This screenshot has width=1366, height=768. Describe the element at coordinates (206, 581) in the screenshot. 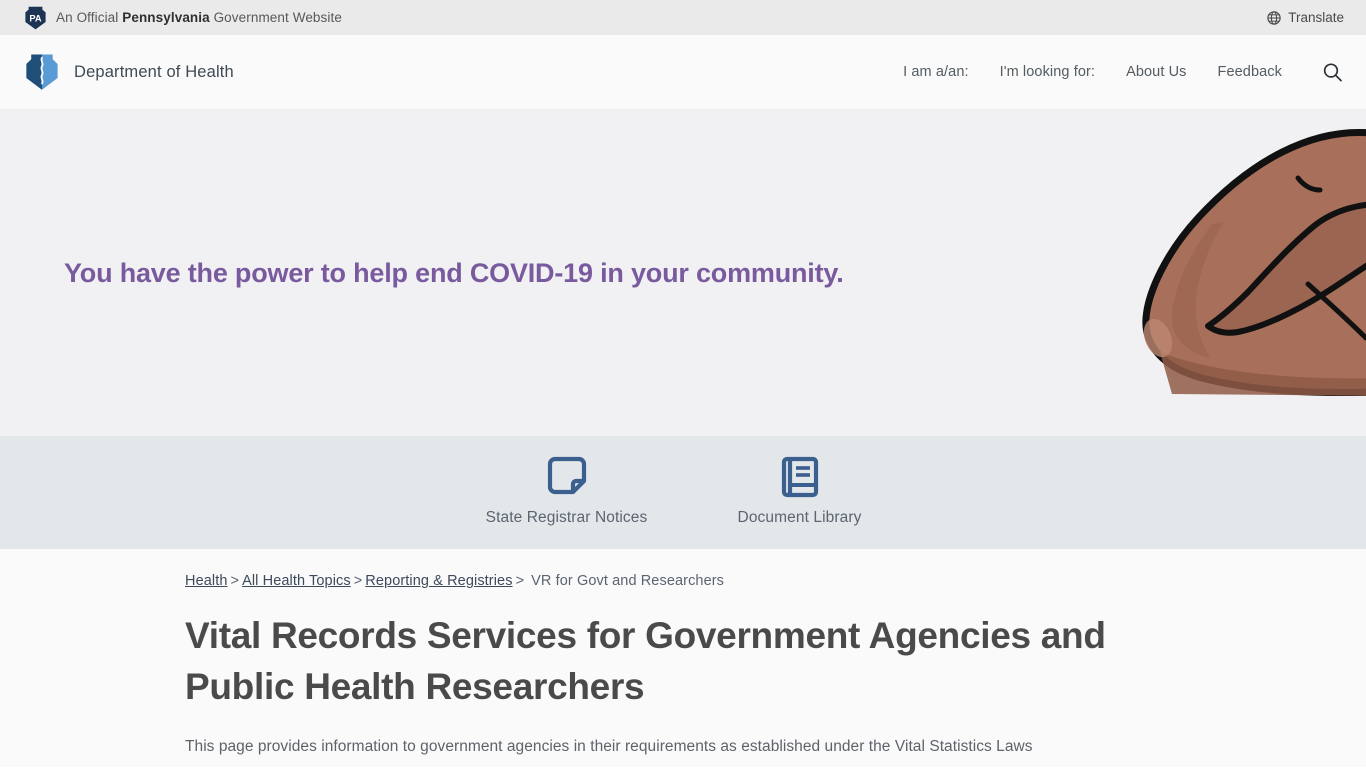

I see `breadcrumb-link-health: Health` at that location.